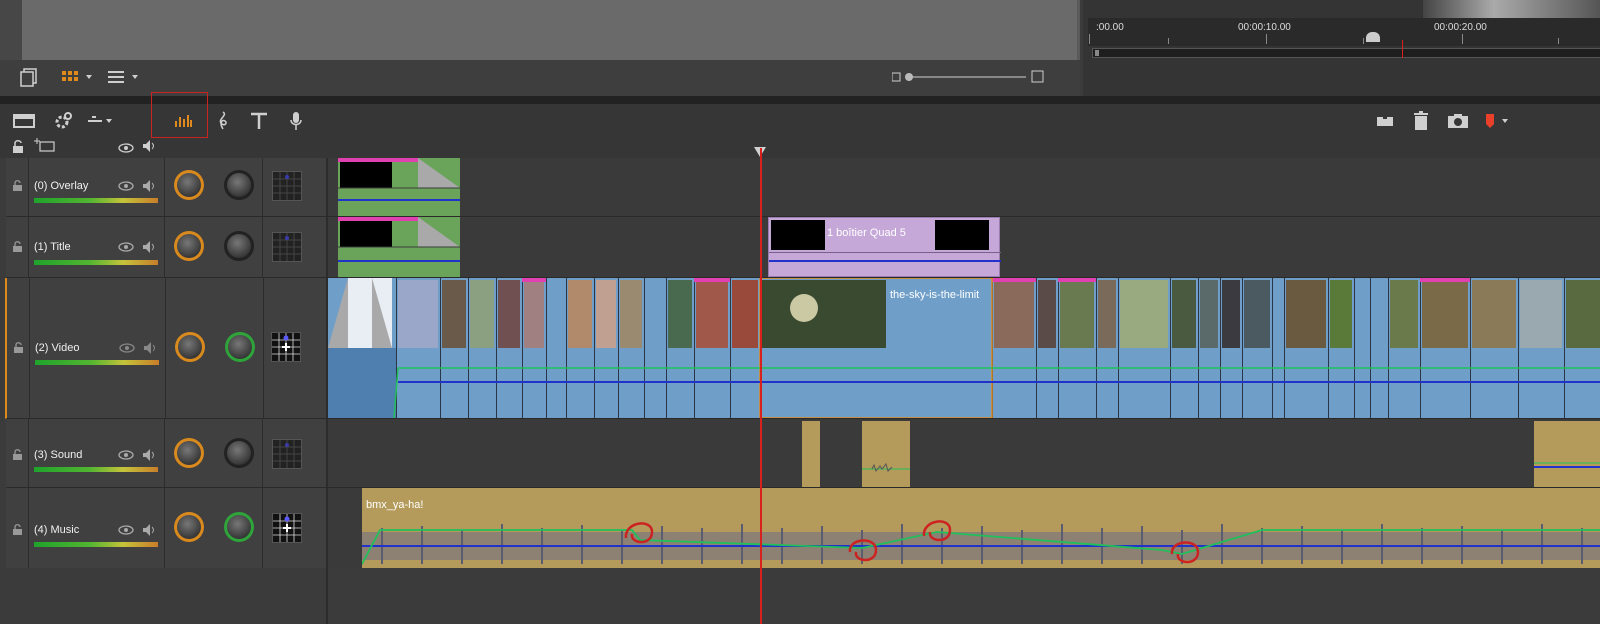 The image size is (1600, 624). I want to click on trash-icon, so click(1421, 121).